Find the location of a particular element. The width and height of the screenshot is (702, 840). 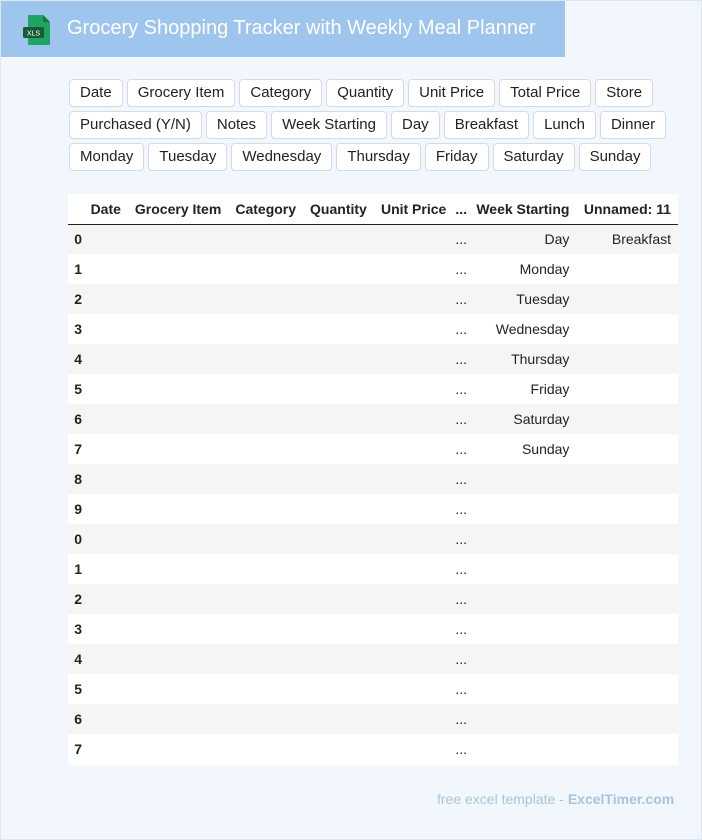

column-header: Date is located at coordinates (105, 209).